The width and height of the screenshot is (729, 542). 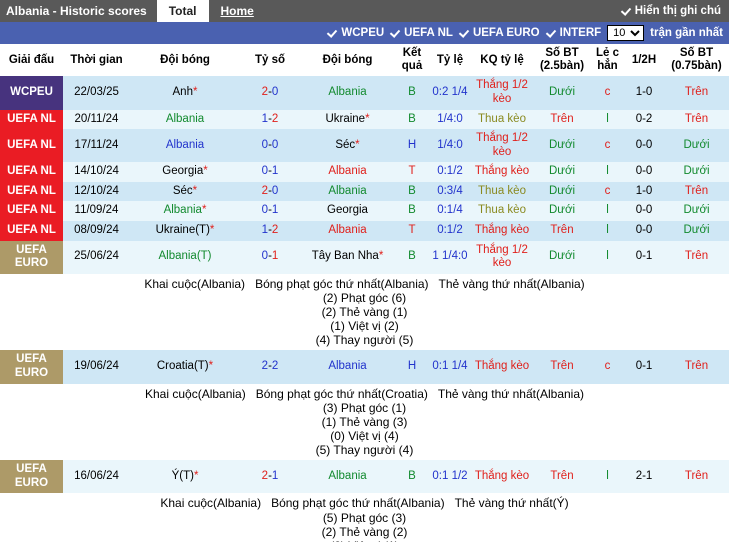 What do you see at coordinates (185, 367) in the screenshot?
I see `cell-home-team: Croatia(T)*` at bounding box center [185, 367].